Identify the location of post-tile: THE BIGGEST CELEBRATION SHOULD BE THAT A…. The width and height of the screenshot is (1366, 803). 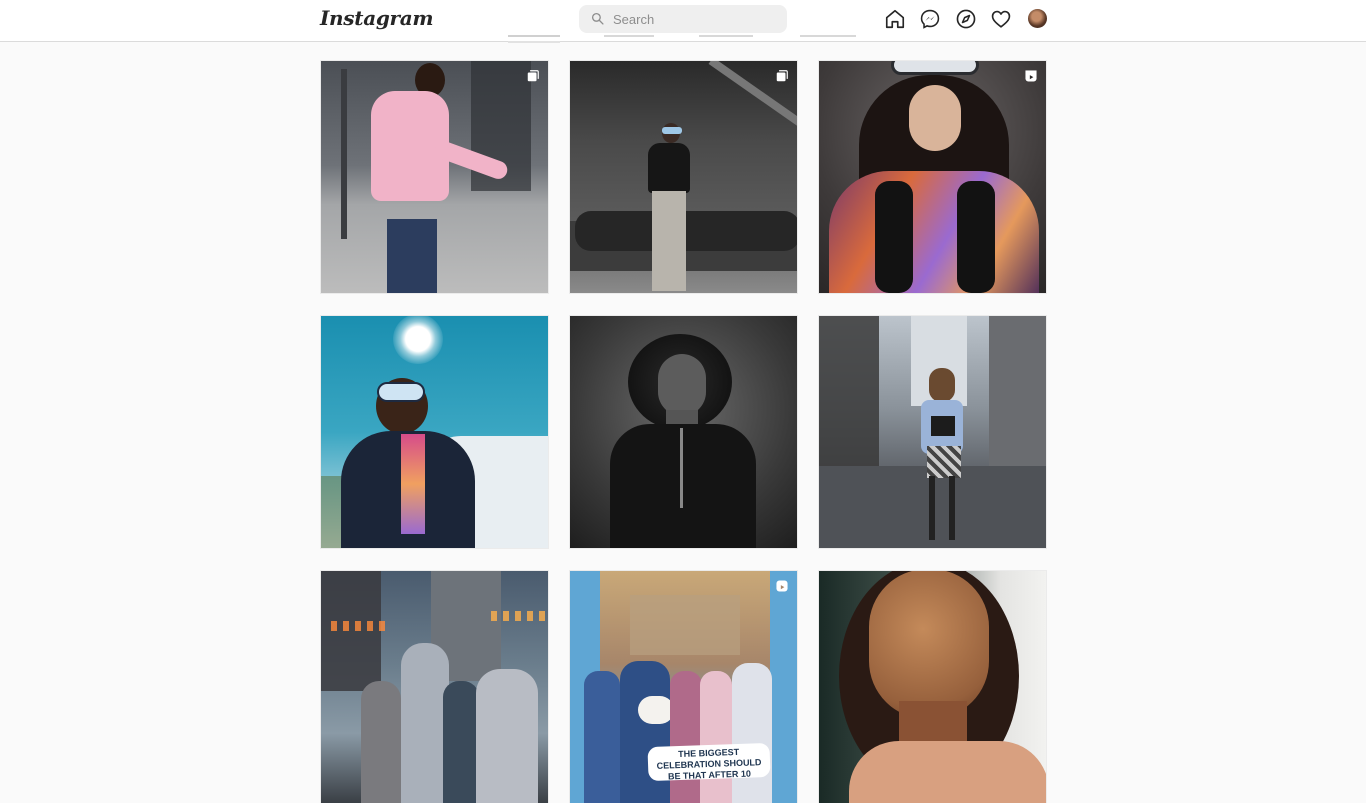
(683, 687).